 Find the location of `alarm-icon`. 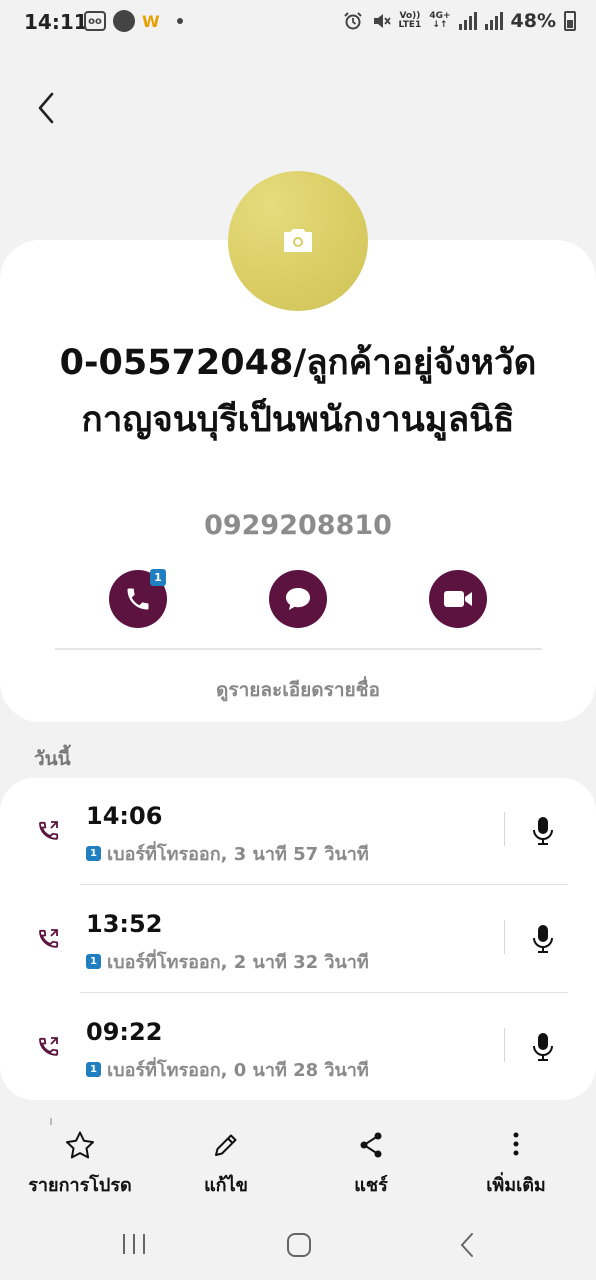

alarm-icon is located at coordinates (352, 21).